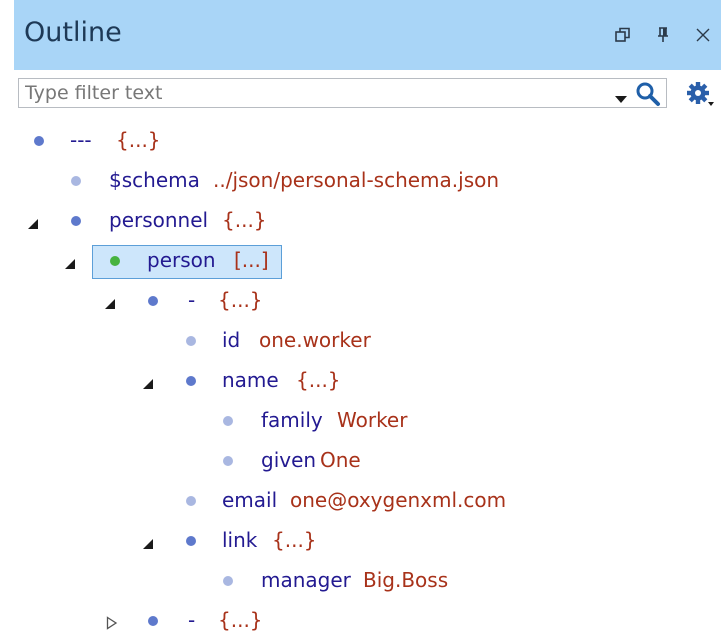 The height and width of the screenshot is (642, 721). What do you see at coordinates (112, 624) in the screenshot?
I see `collapsed-arrow-icon` at bounding box center [112, 624].